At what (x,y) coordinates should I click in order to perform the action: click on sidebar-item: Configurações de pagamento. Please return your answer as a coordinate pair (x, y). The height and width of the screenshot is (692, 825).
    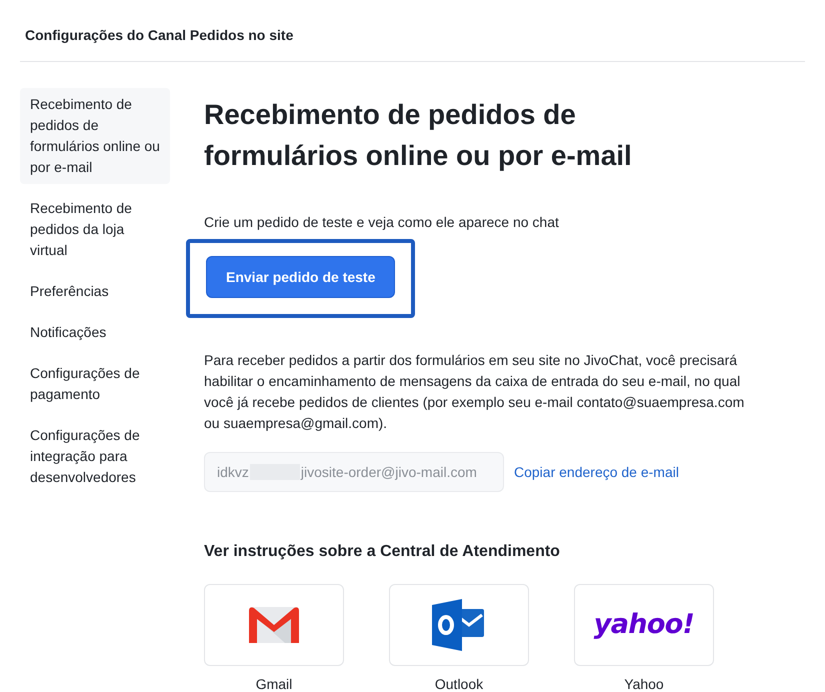
    Looking at the image, I should click on (95, 384).